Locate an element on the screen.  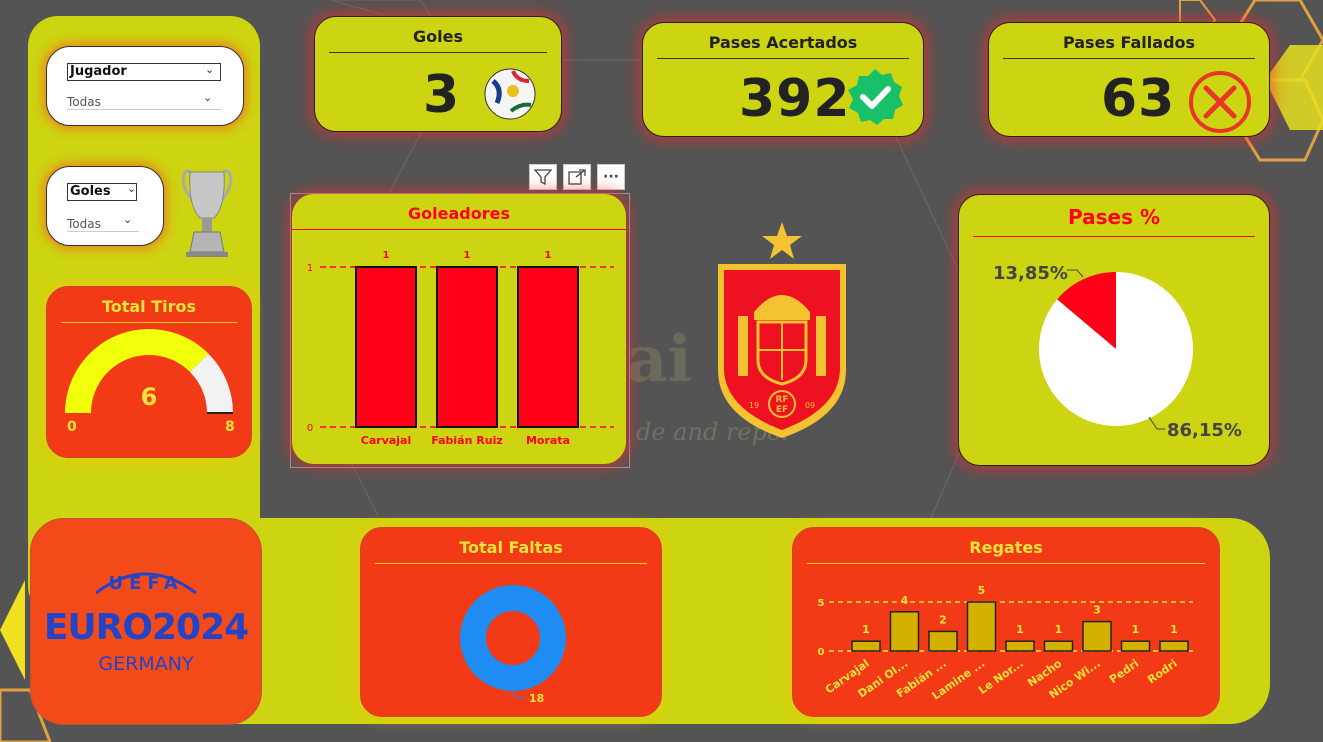
goles-kpi-title: Goles is located at coordinates (438, 36).